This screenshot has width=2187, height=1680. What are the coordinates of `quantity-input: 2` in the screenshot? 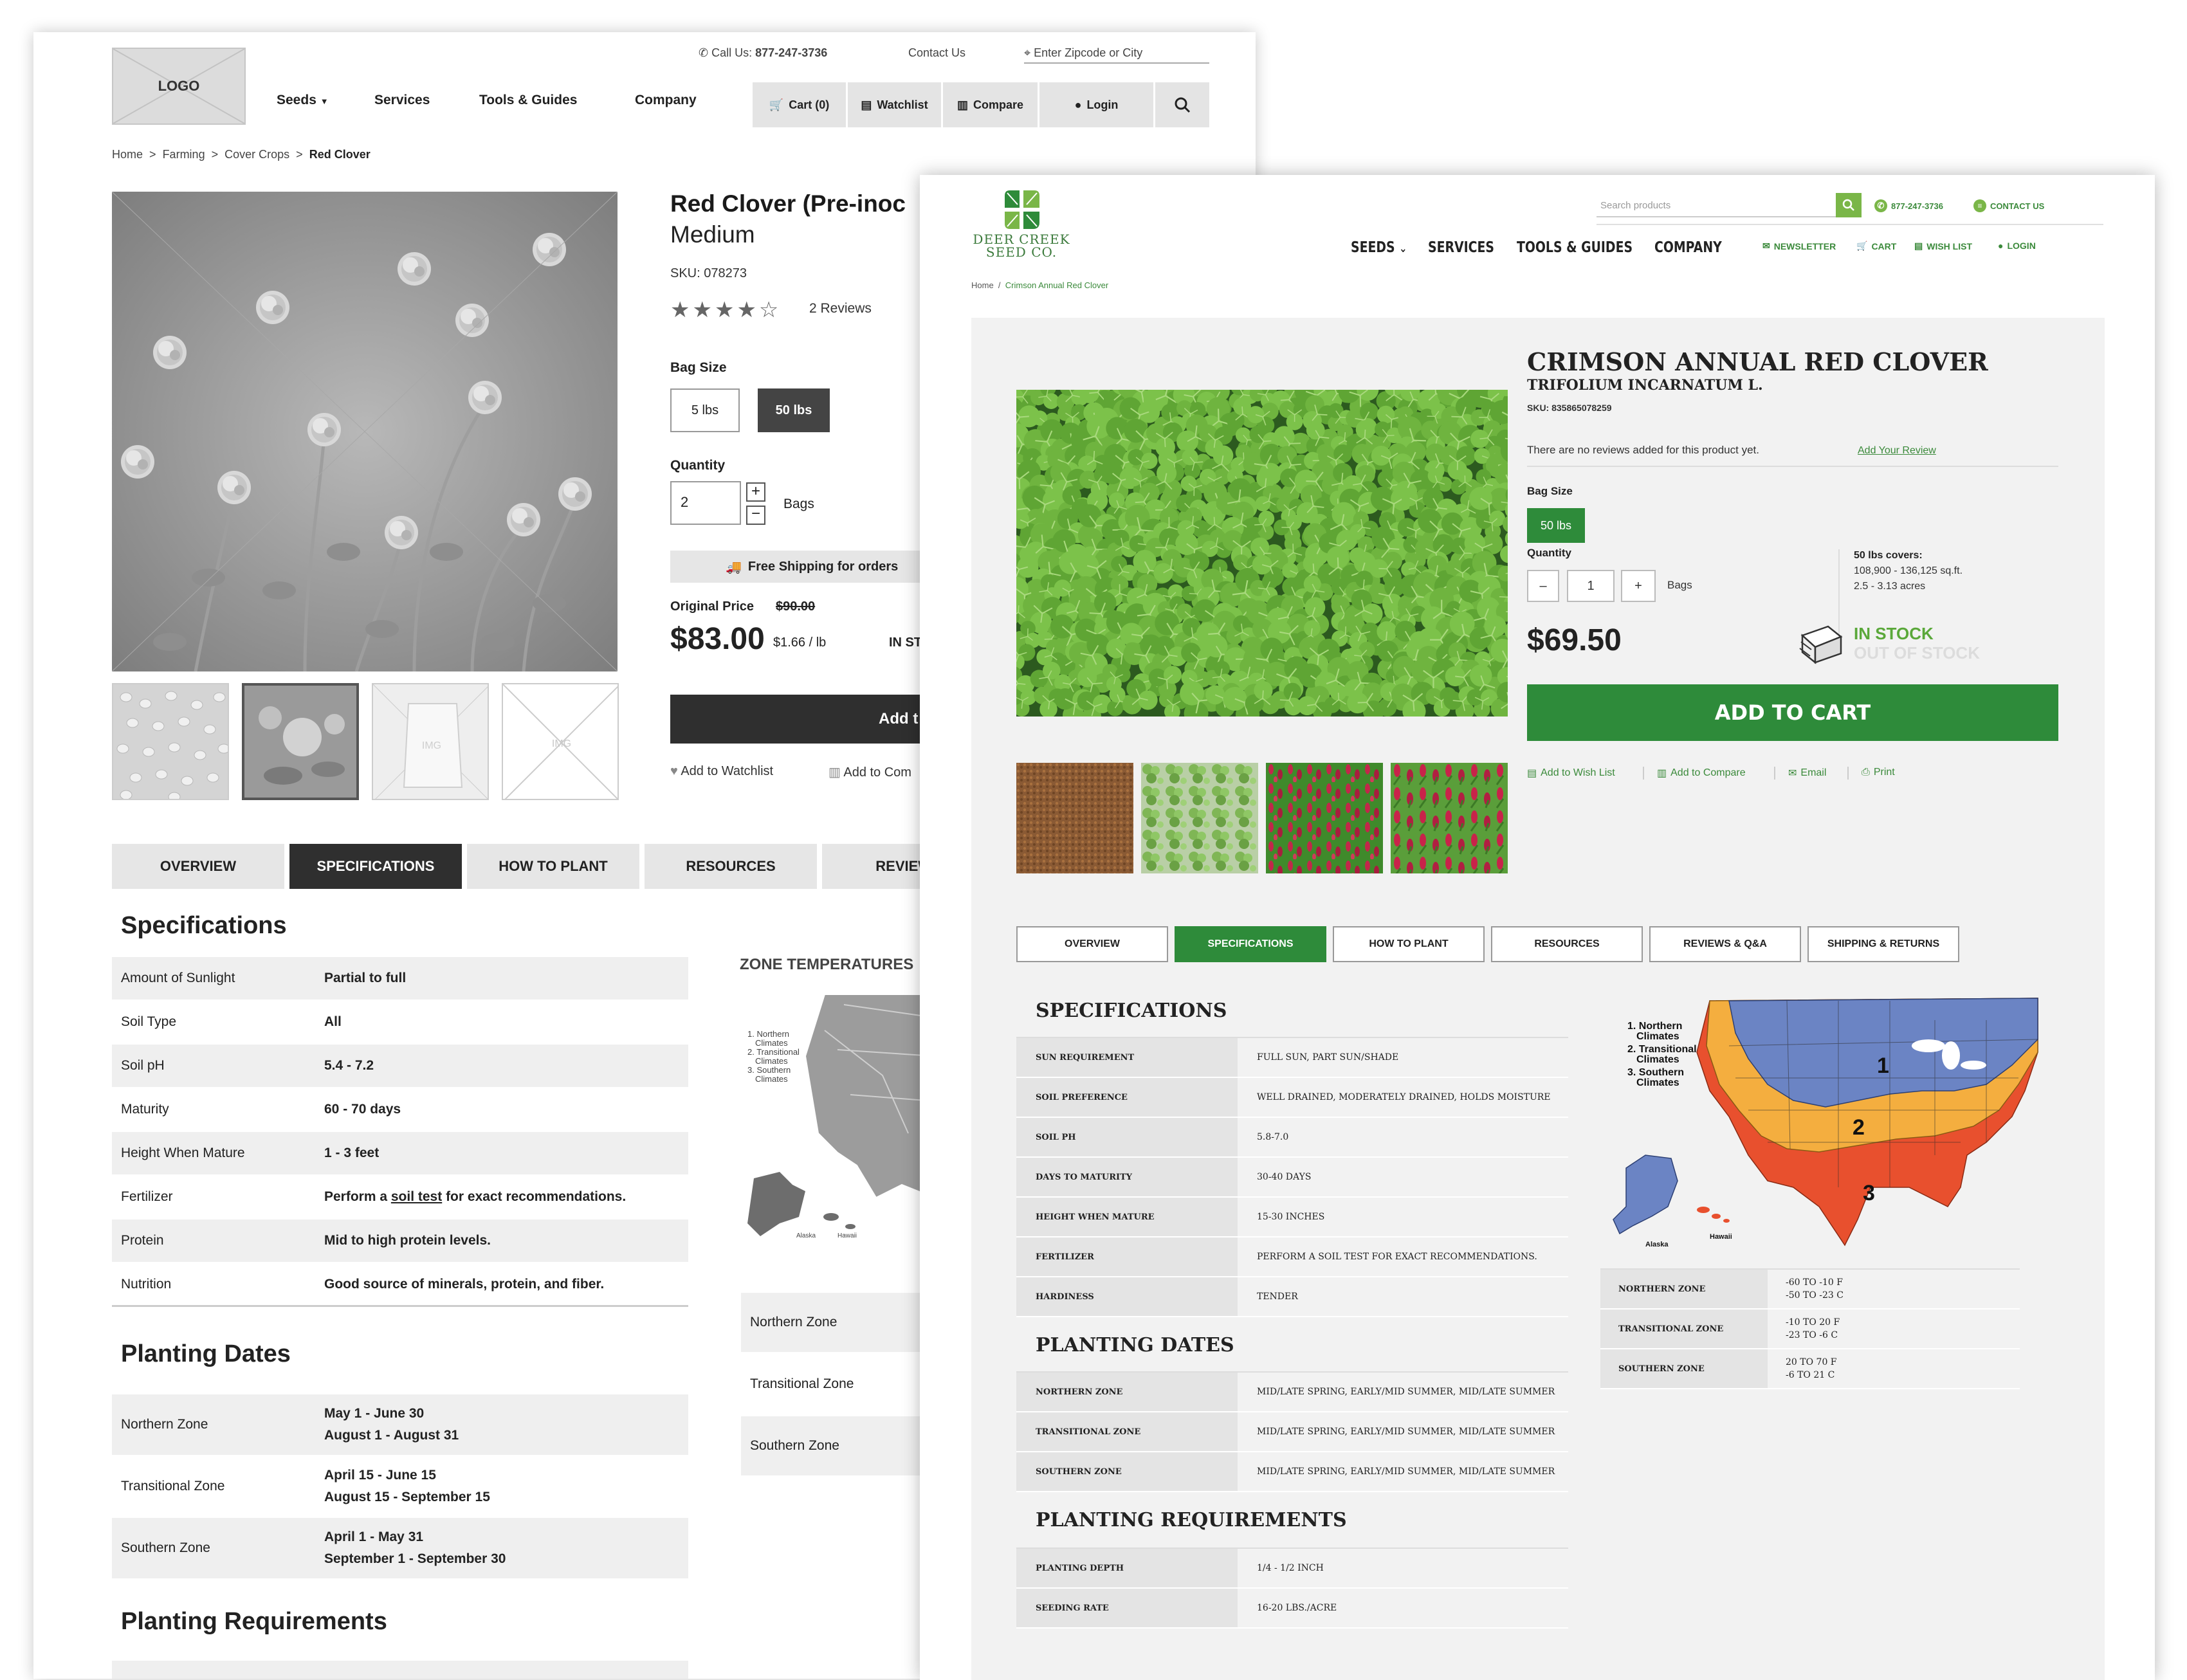 It's located at (705, 503).